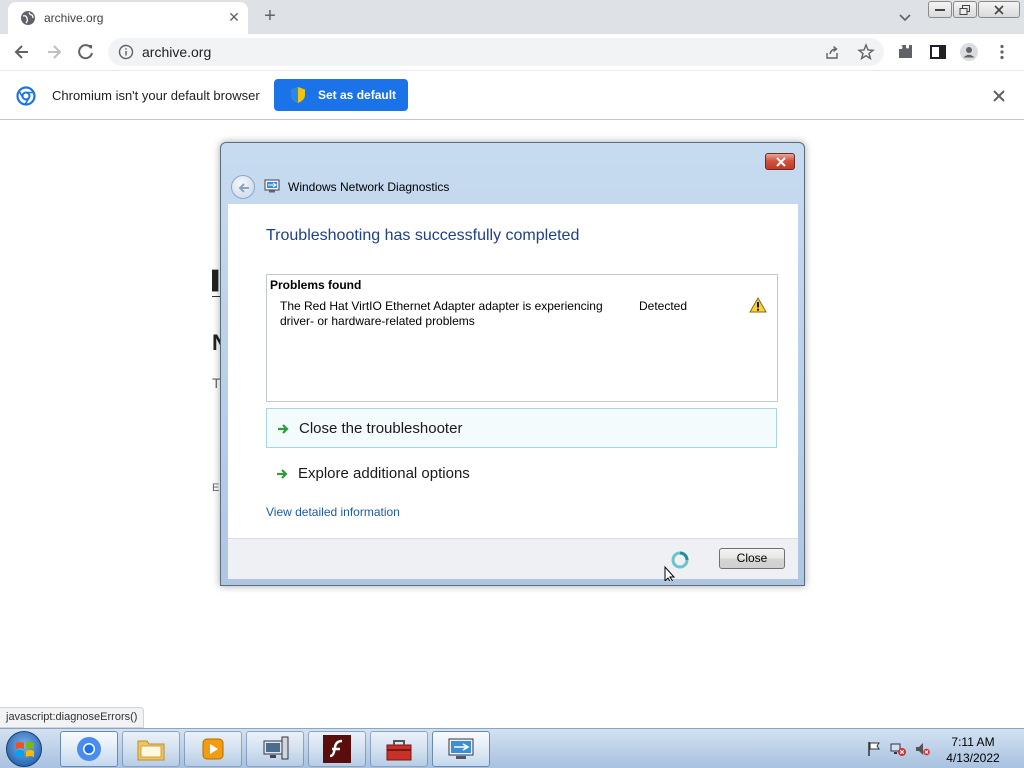 The image size is (1024, 768). I want to click on taskbar-toolbox, so click(399, 749).